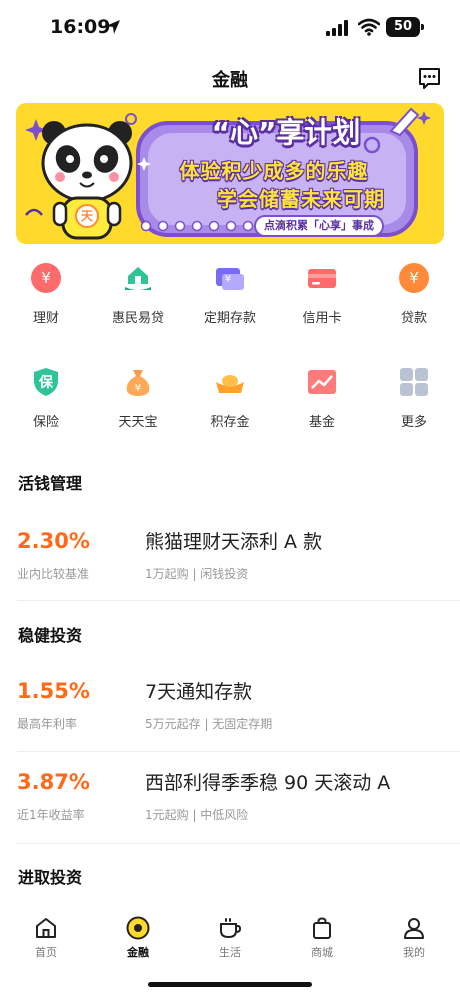  What do you see at coordinates (414, 298) in the screenshot?
I see `menu-item-loan: ¥ 贷款` at bounding box center [414, 298].